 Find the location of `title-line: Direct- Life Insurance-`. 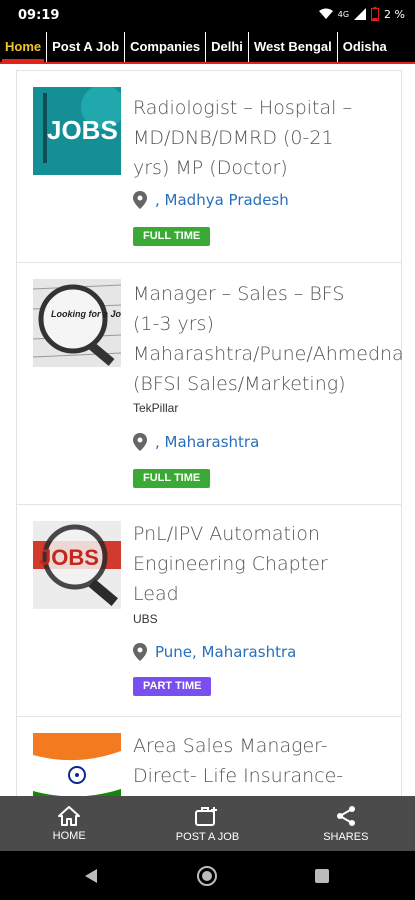

title-line: Direct- Life Insurance- is located at coordinates (238, 776).